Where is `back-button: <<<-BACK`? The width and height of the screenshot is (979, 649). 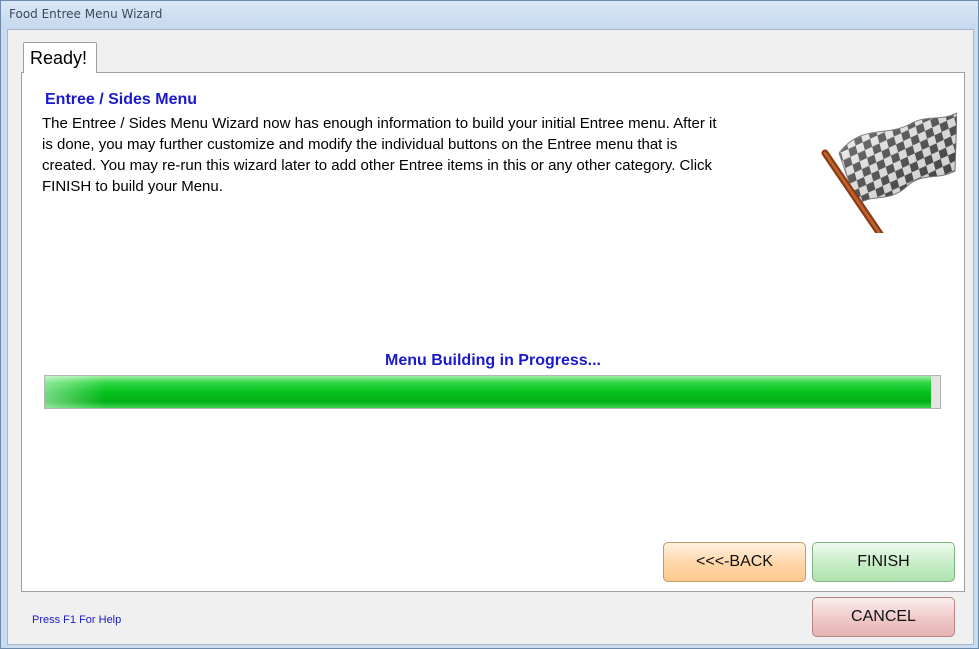
back-button: <<<-BACK is located at coordinates (734, 562).